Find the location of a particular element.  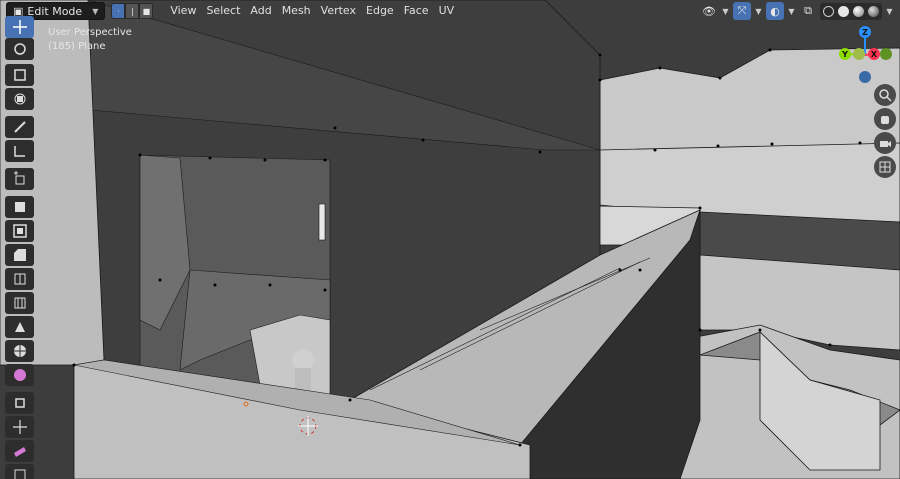

tool-scale is located at coordinates (19, 75).